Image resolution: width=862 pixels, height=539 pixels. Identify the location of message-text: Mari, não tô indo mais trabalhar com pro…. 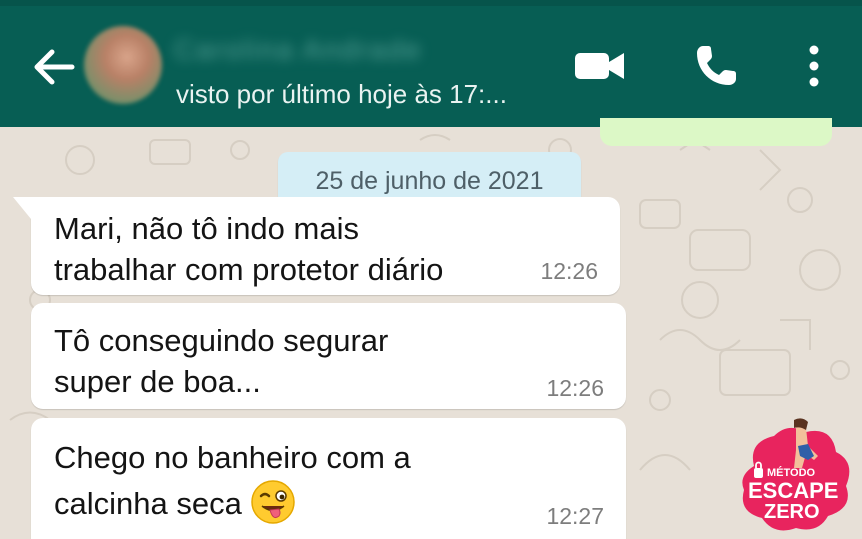
(248, 249).